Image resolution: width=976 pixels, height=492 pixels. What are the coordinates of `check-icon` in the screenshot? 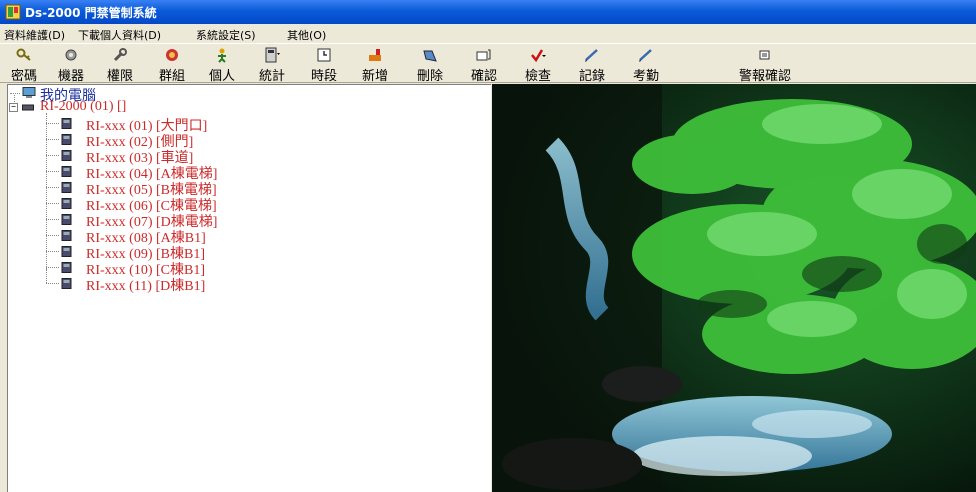 It's located at (538, 56).